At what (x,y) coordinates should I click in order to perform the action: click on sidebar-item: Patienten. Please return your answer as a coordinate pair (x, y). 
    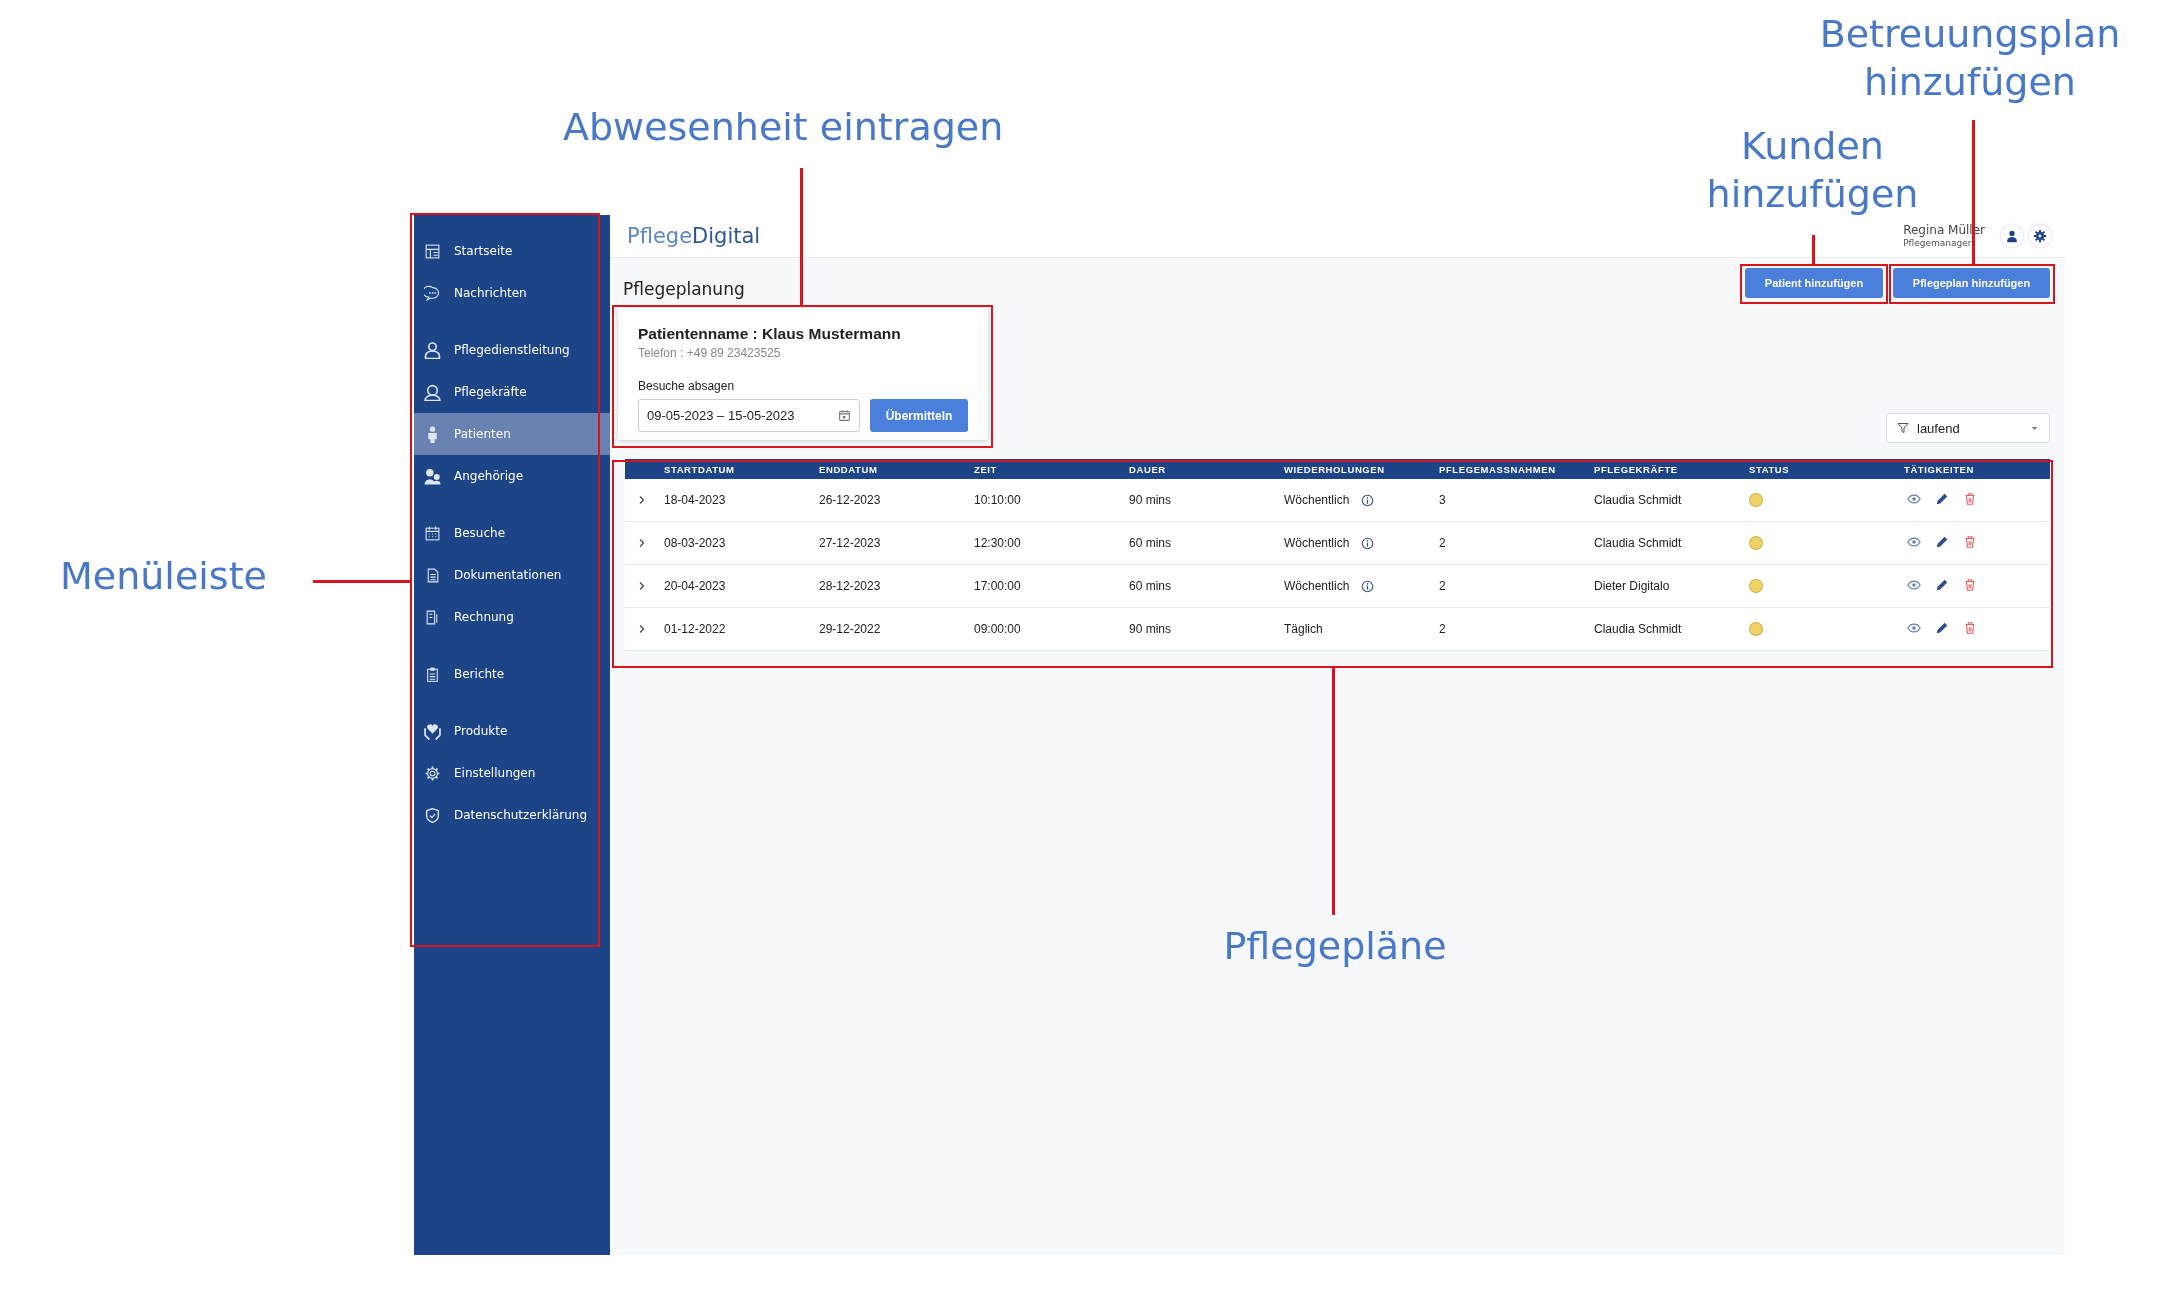
    Looking at the image, I should click on (512, 434).